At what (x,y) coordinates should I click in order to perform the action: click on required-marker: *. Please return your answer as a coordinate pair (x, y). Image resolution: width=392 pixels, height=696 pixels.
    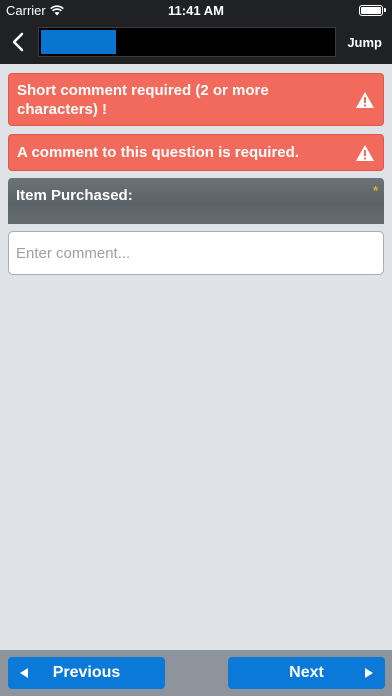
    Looking at the image, I should click on (375, 190).